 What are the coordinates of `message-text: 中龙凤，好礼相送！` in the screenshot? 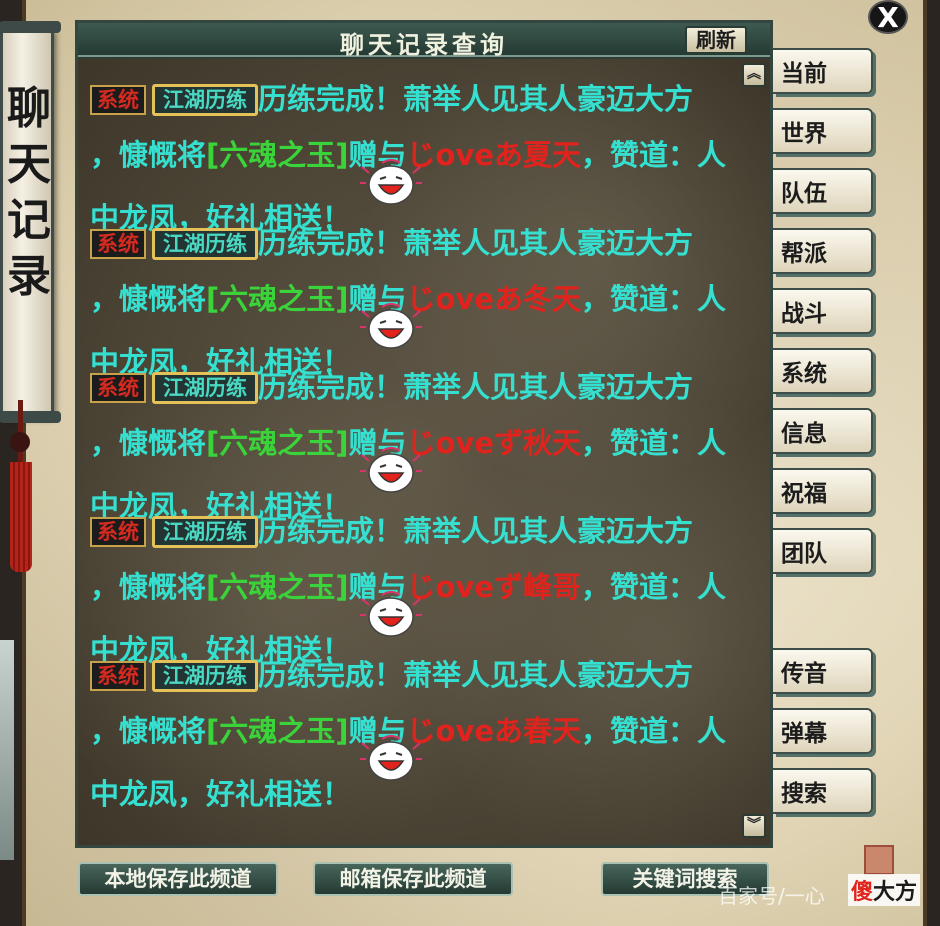 It's located at (221, 794).